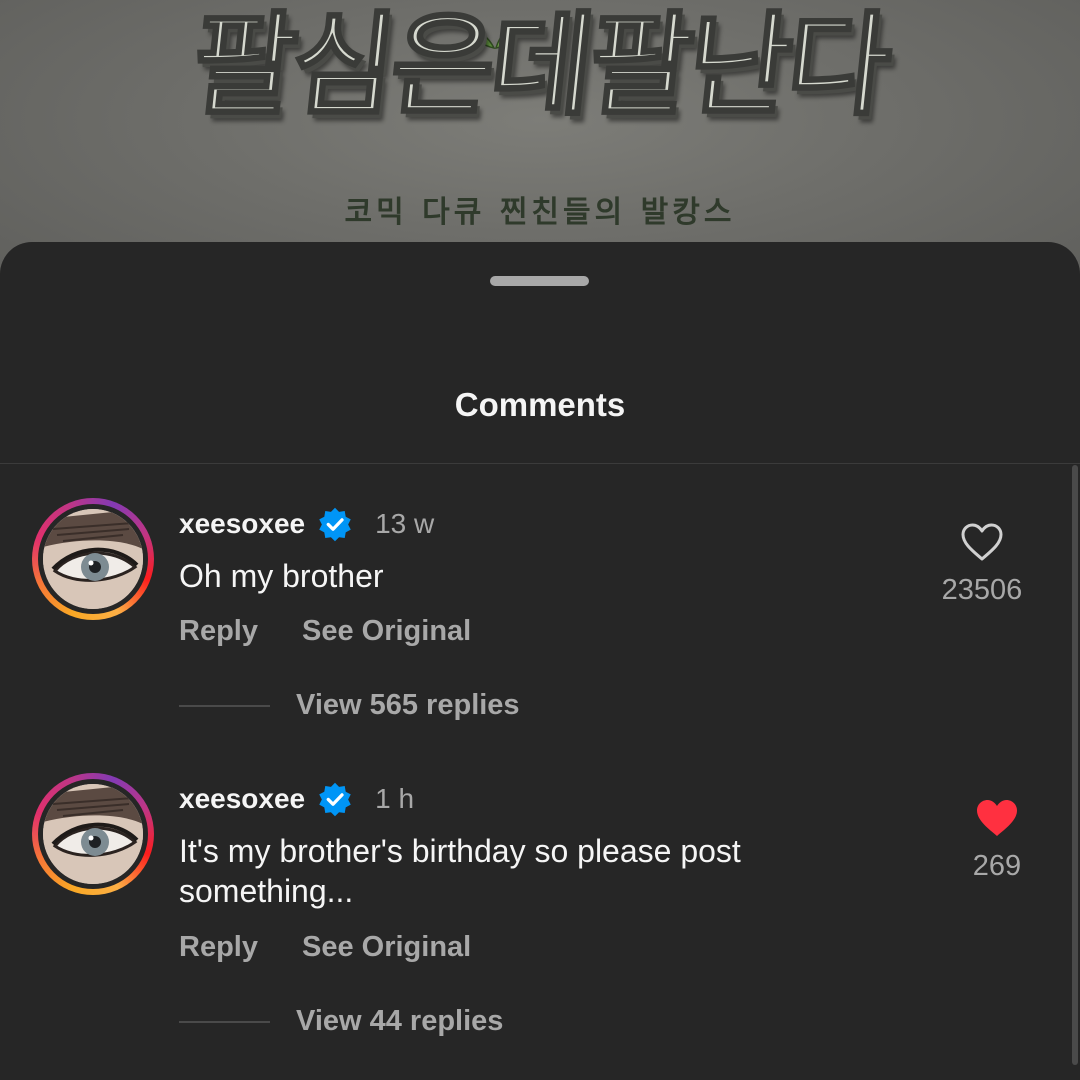 This screenshot has height=1080, width=1080. What do you see at coordinates (539, 281) in the screenshot?
I see `drag-handle` at bounding box center [539, 281].